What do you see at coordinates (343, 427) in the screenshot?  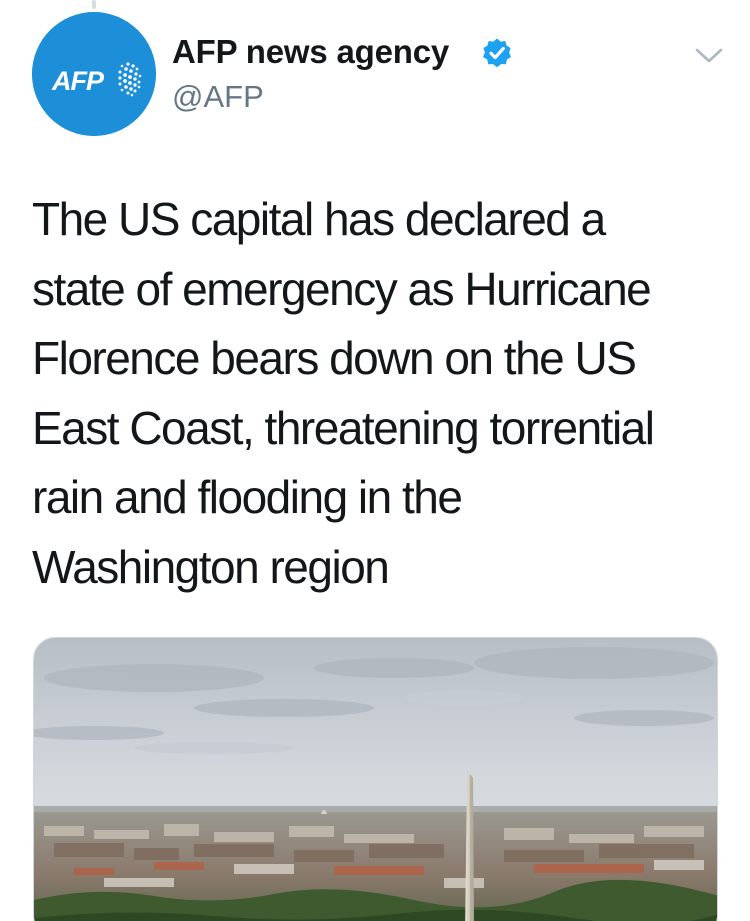 I see `tweet-text-line: East Coast, threatening torrential` at bounding box center [343, 427].